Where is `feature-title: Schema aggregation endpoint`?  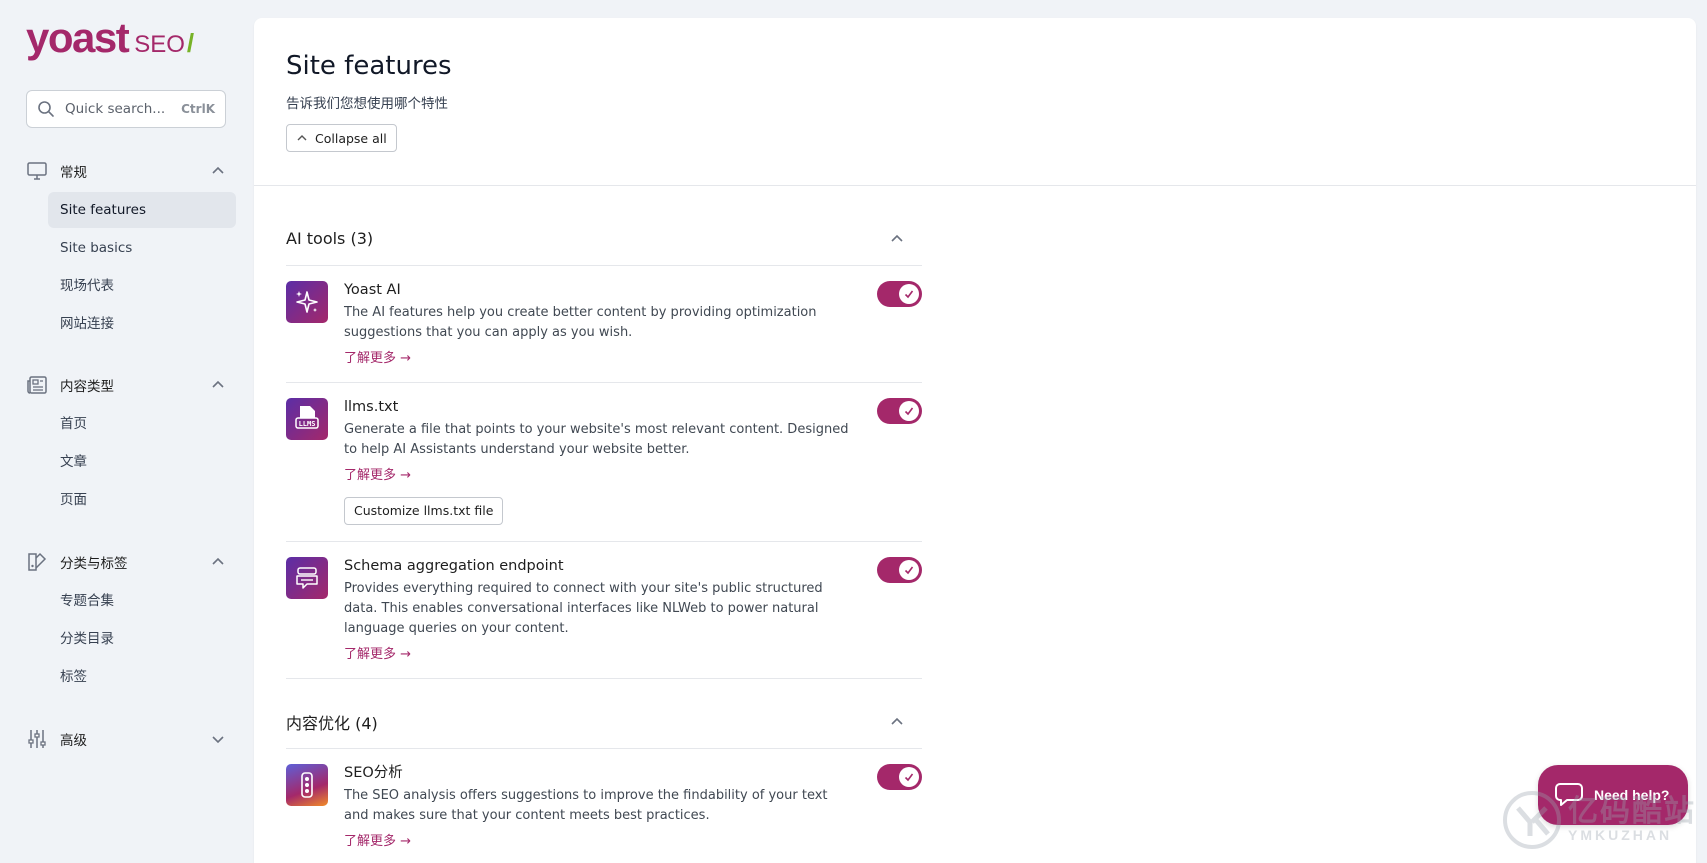
feature-title: Schema aggregation endpoint is located at coordinates (454, 566).